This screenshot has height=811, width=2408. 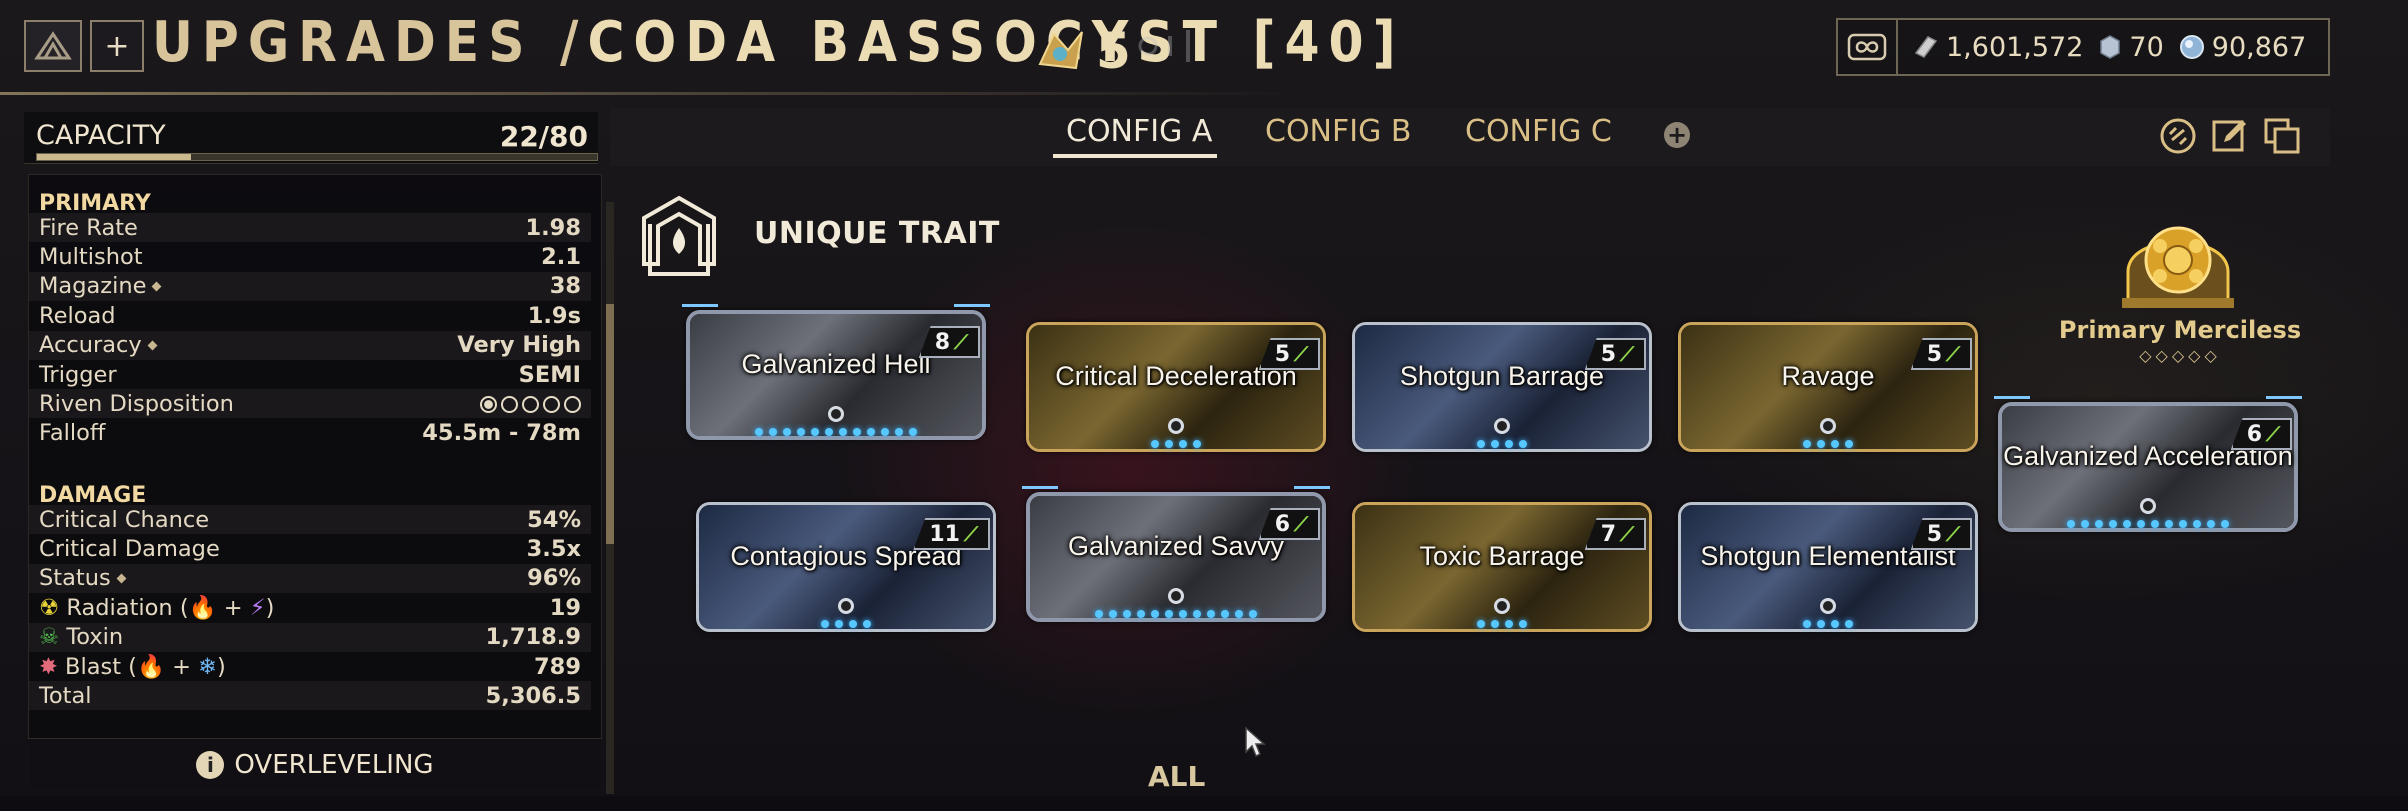 What do you see at coordinates (208, 666) in the screenshot?
I see `cold-icon: ❄` at bounding box center [208, 666].